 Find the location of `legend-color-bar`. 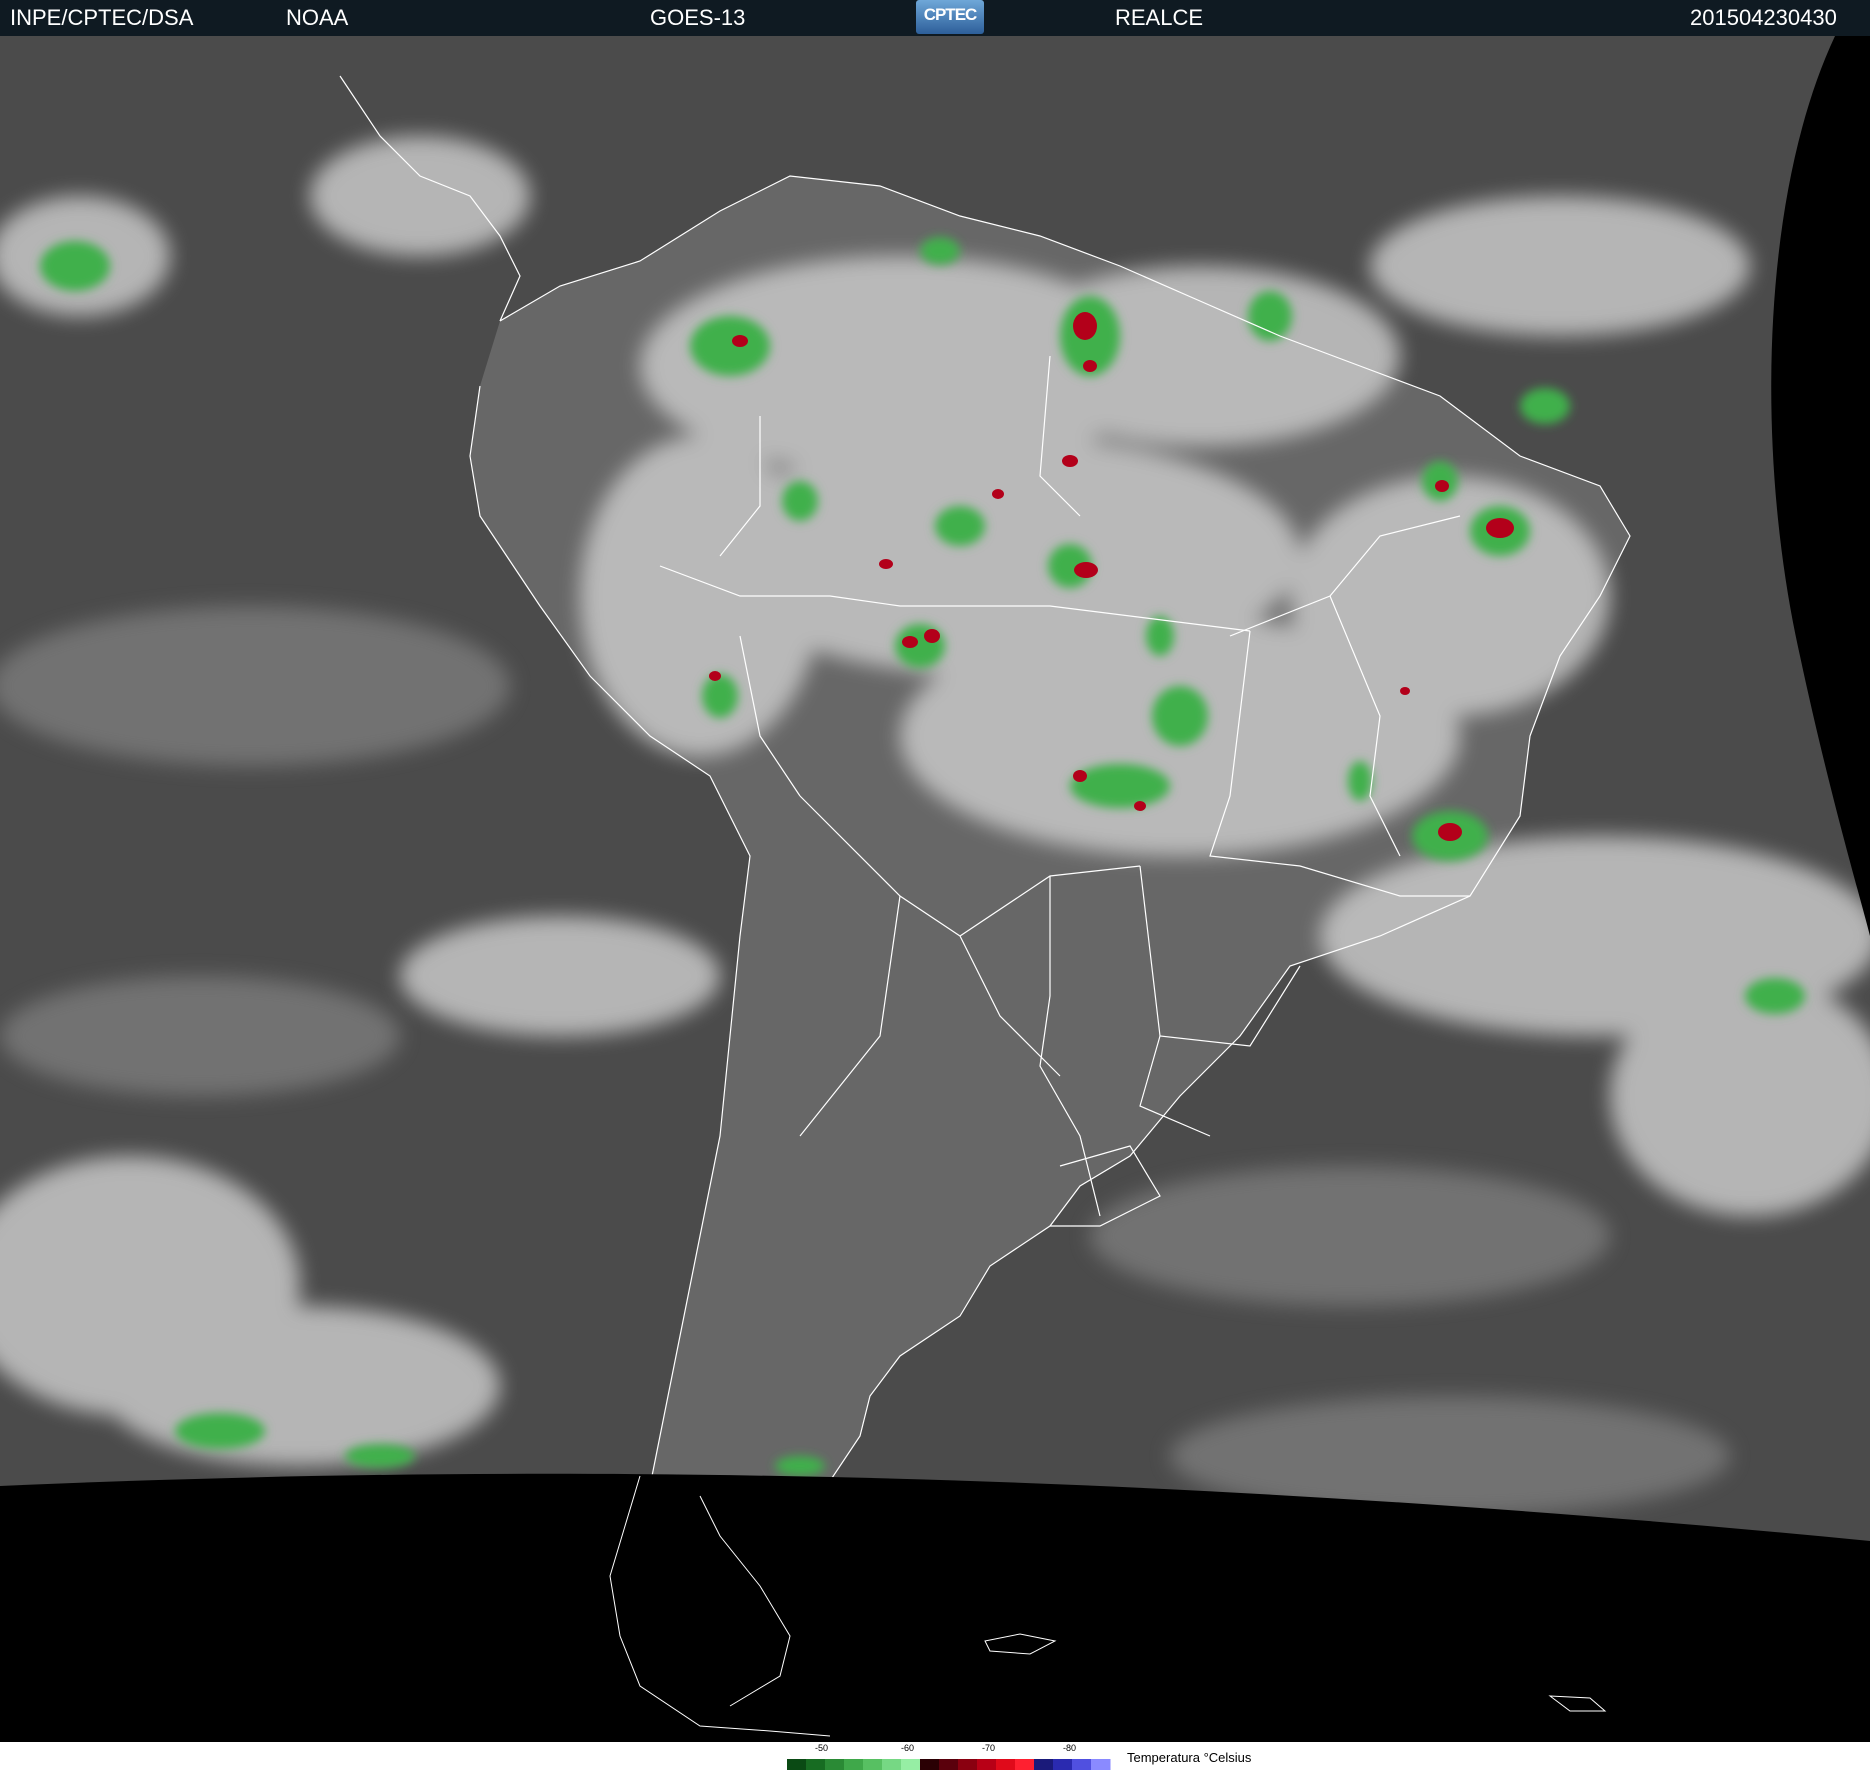

legend-color-bar is located at coordinates (949, 1764).